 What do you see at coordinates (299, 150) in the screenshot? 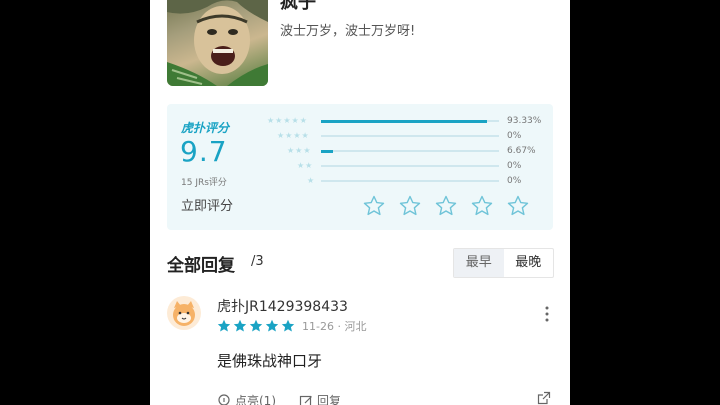
I see `distribution-stars: ★★★` at bounding box center [299, 150].